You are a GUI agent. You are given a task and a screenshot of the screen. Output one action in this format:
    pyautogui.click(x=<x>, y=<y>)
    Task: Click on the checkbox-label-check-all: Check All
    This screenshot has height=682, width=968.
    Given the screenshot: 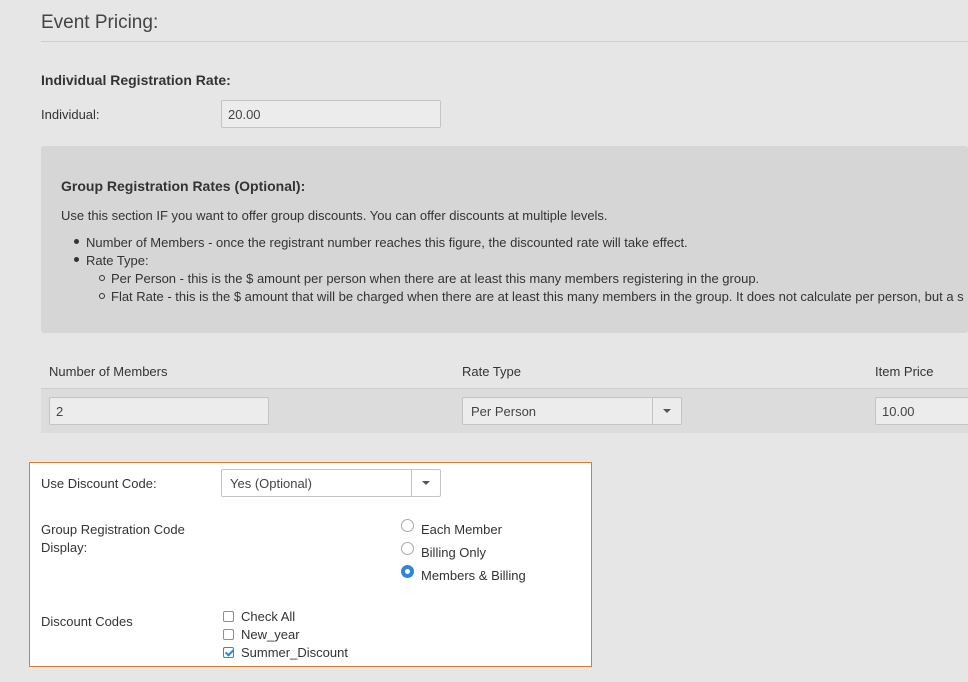 What is the action you would take?
    pyautogui.click(x=268, y=616)
    